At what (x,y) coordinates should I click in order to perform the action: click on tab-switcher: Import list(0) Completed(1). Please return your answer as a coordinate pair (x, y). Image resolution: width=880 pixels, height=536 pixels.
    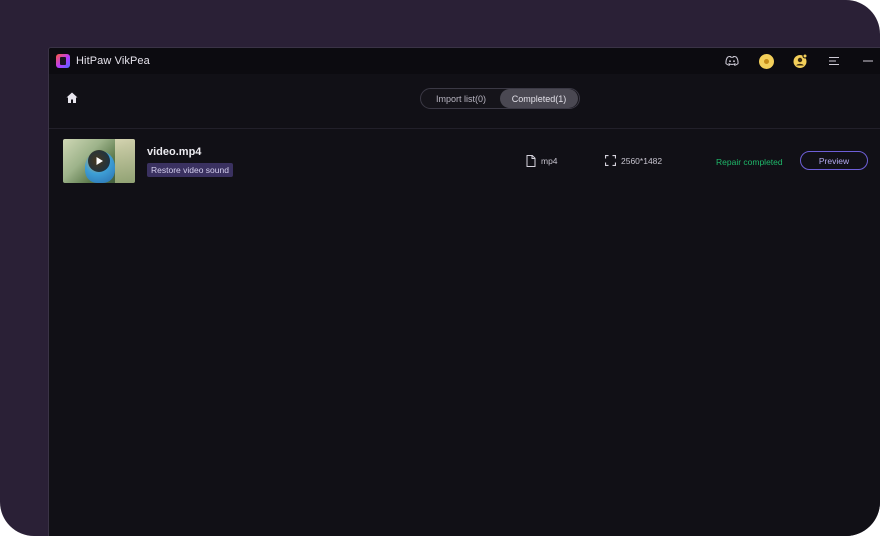
    Looking at the image, I should click on (500, 98).